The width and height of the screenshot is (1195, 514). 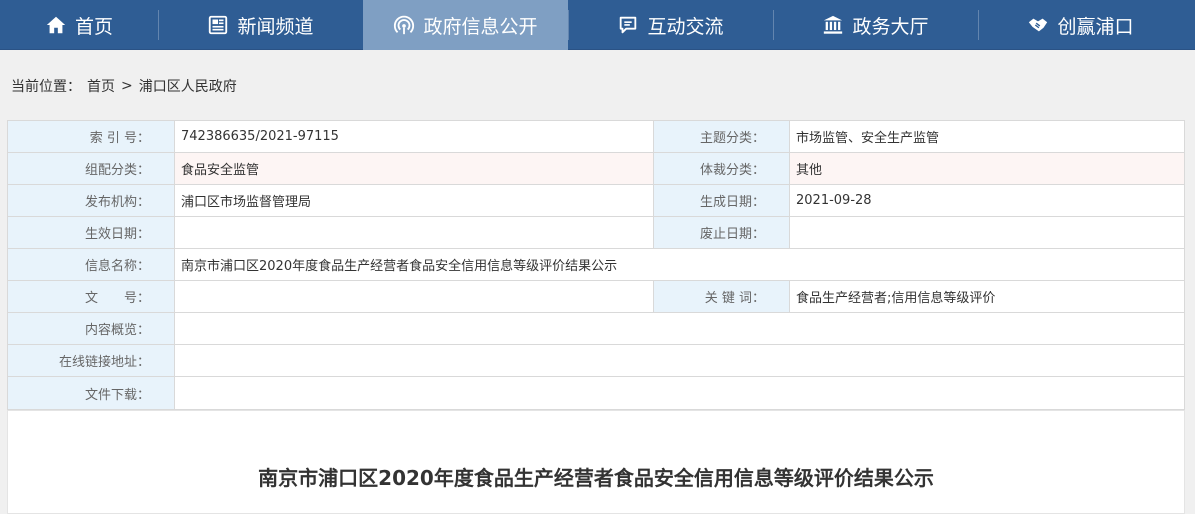 I want to click on nav-item-gov-info: 政府信息公开, so click(x=465, y=25).